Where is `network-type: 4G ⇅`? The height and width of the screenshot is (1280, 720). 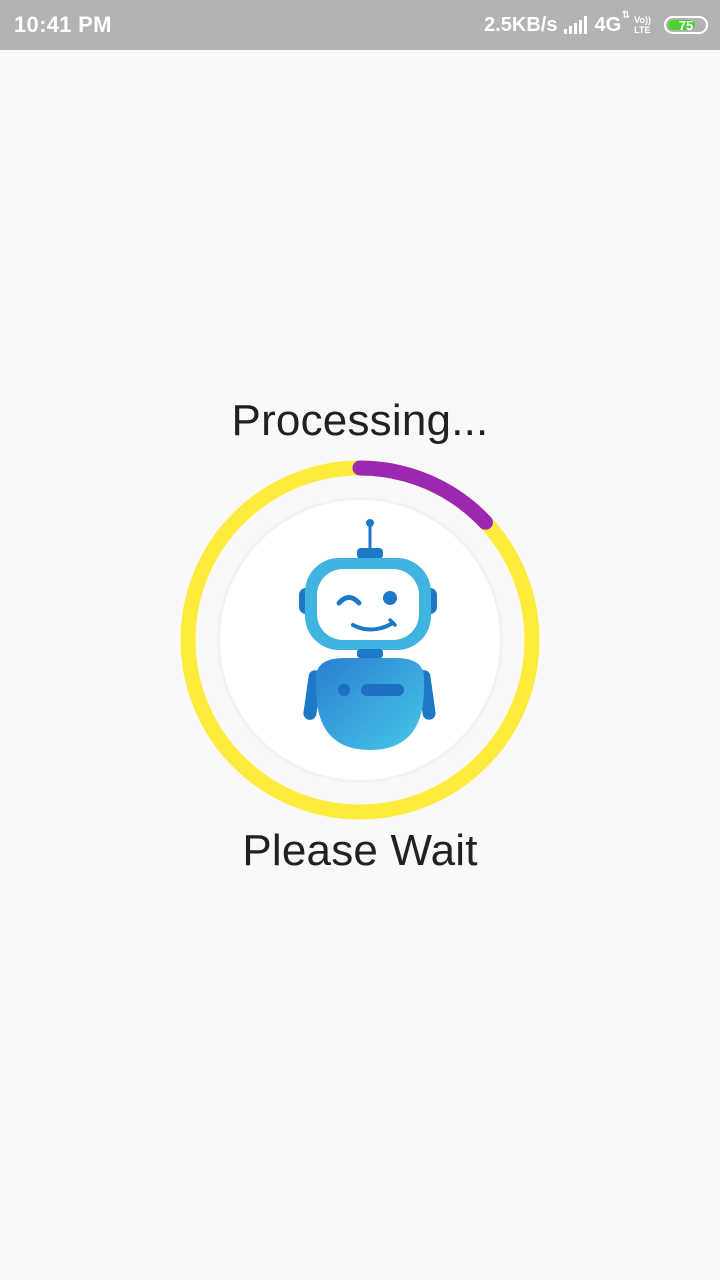
network-type: 4G ⇅ is located at coordinates (612, 22).